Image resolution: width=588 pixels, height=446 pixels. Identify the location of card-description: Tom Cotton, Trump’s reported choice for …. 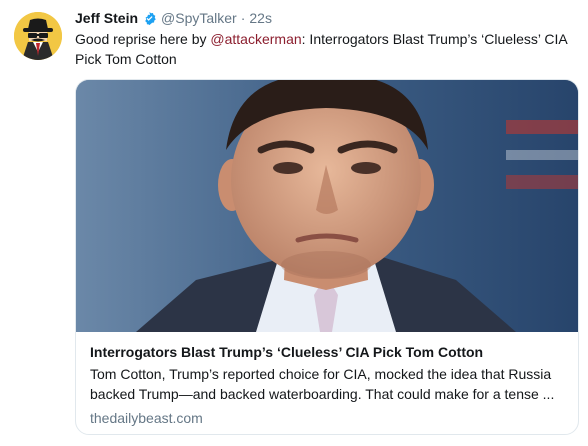
(330, 384).